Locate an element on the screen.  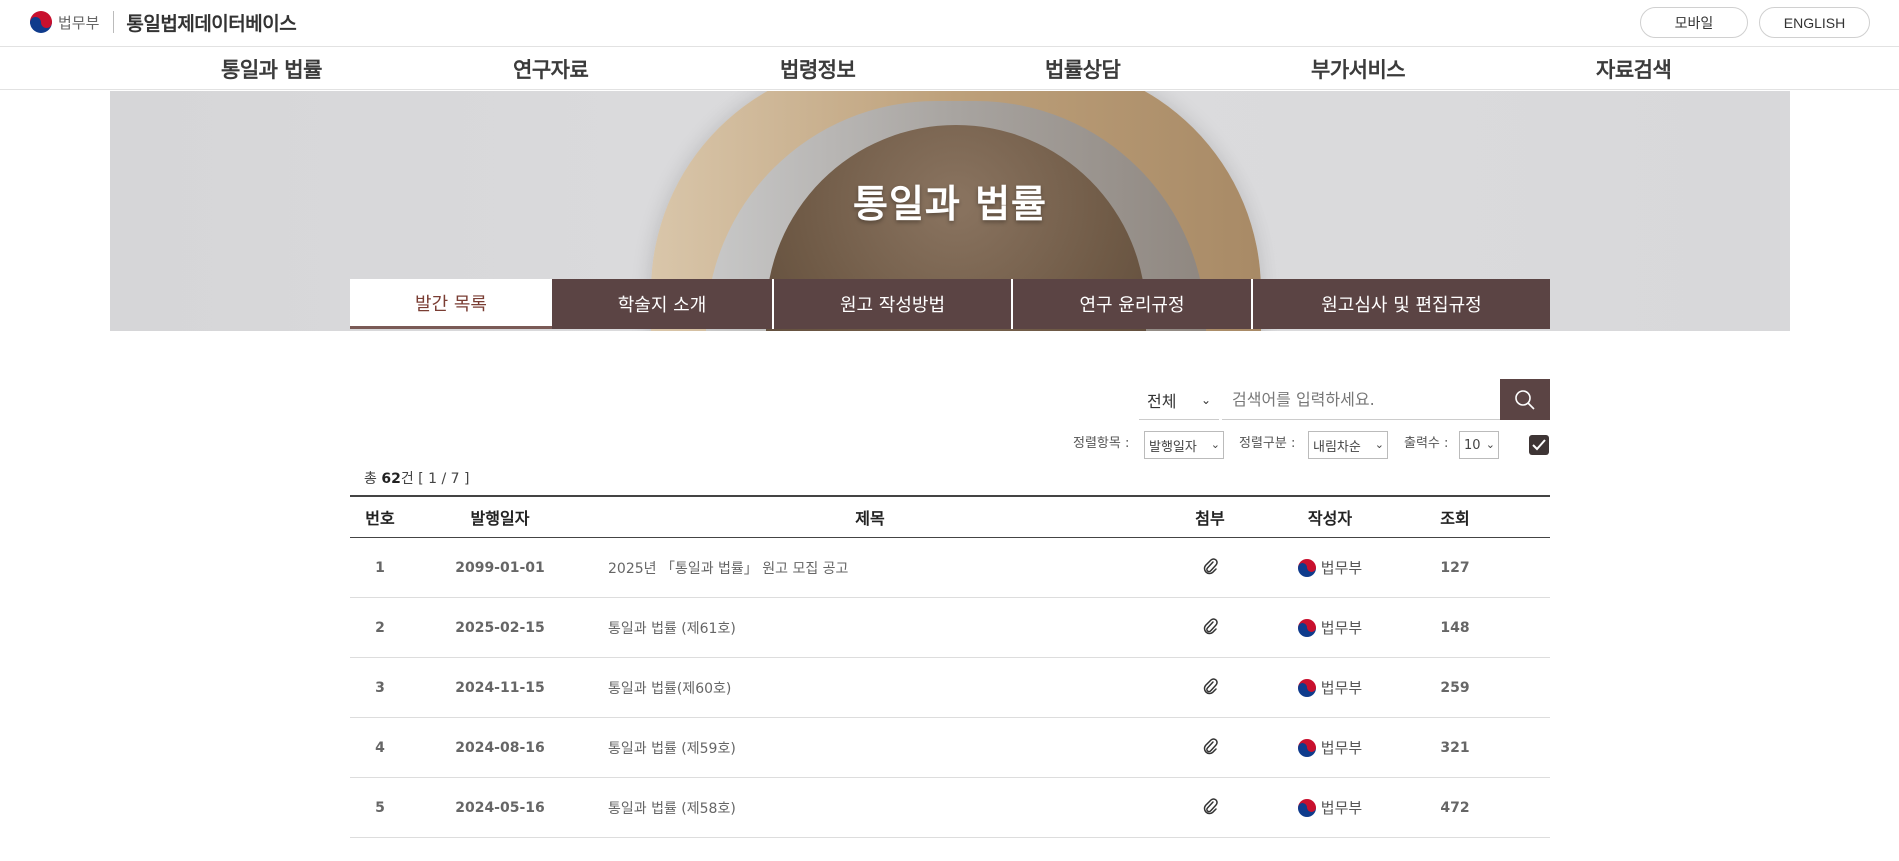
page-indicator: [ 1 / 7 ] is located at coordinates (444, 479).